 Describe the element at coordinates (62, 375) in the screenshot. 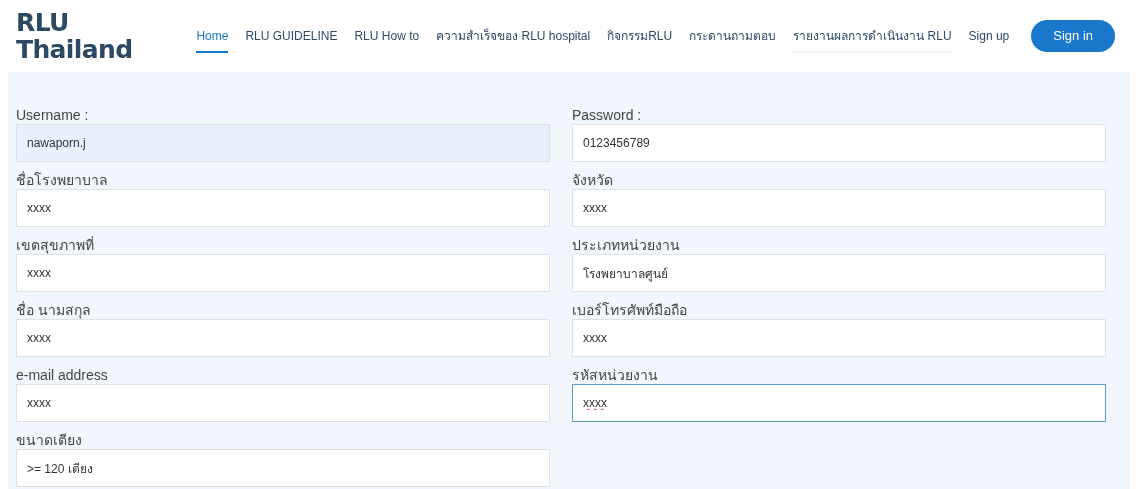

I see `field-label: e-mail address` at that location.